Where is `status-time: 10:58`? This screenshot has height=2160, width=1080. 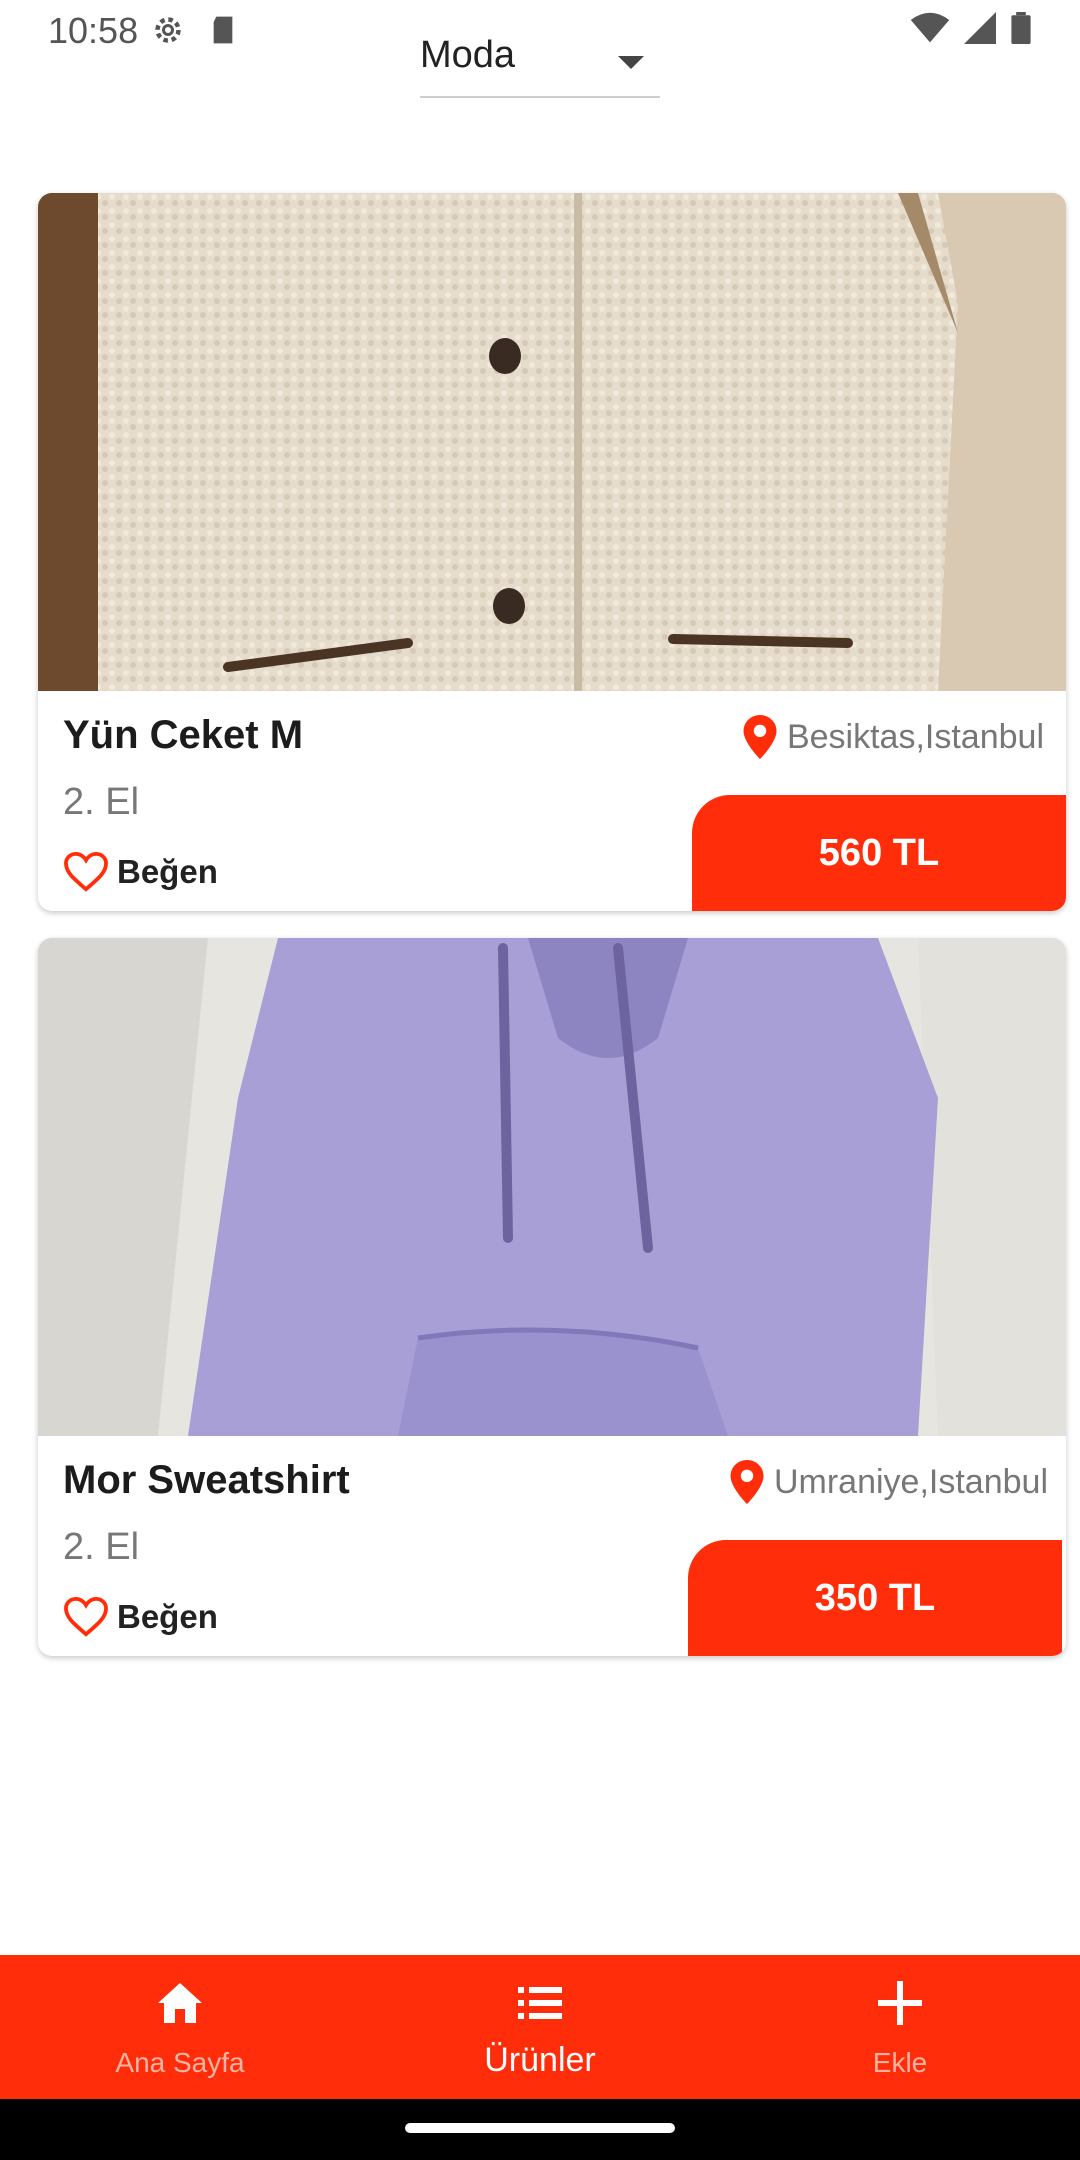 status-time: 10:58 is located at coordinates (93, 30).